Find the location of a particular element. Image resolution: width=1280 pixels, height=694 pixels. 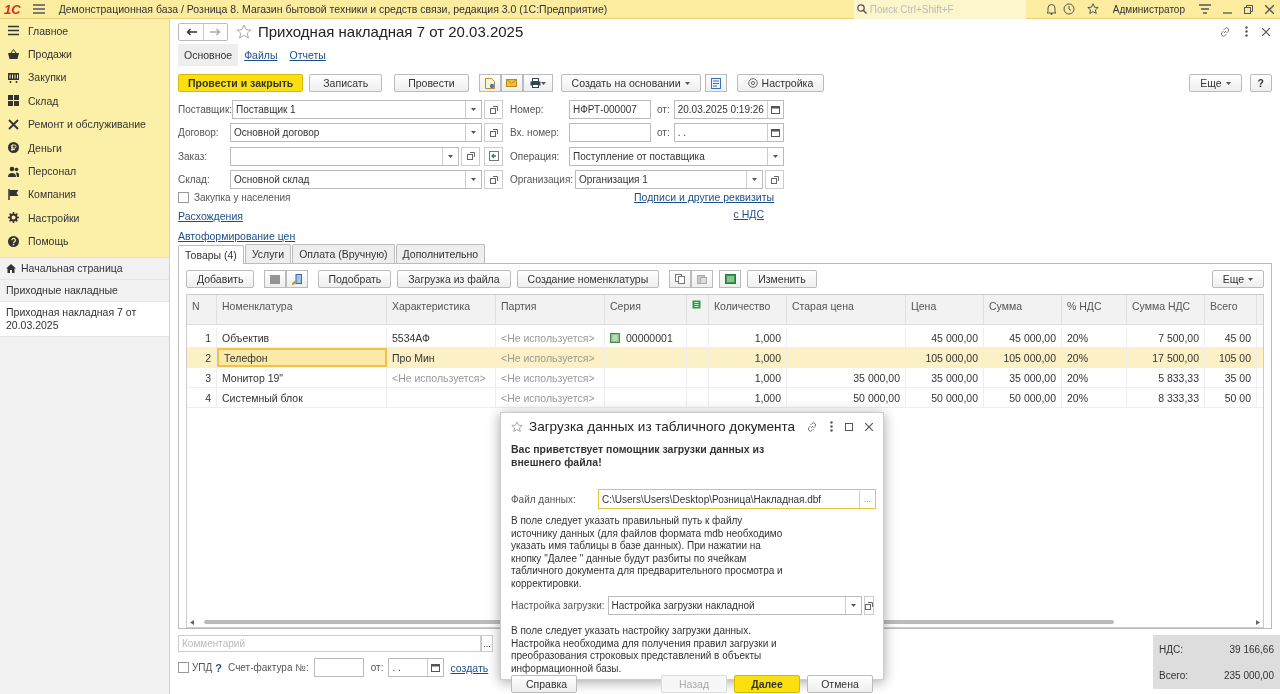

column-header: Характеристика is located at coordinates (441, 310).